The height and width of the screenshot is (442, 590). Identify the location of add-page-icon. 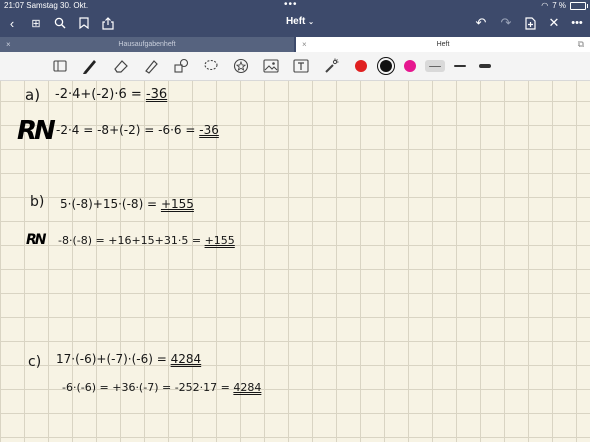
(530, 23).